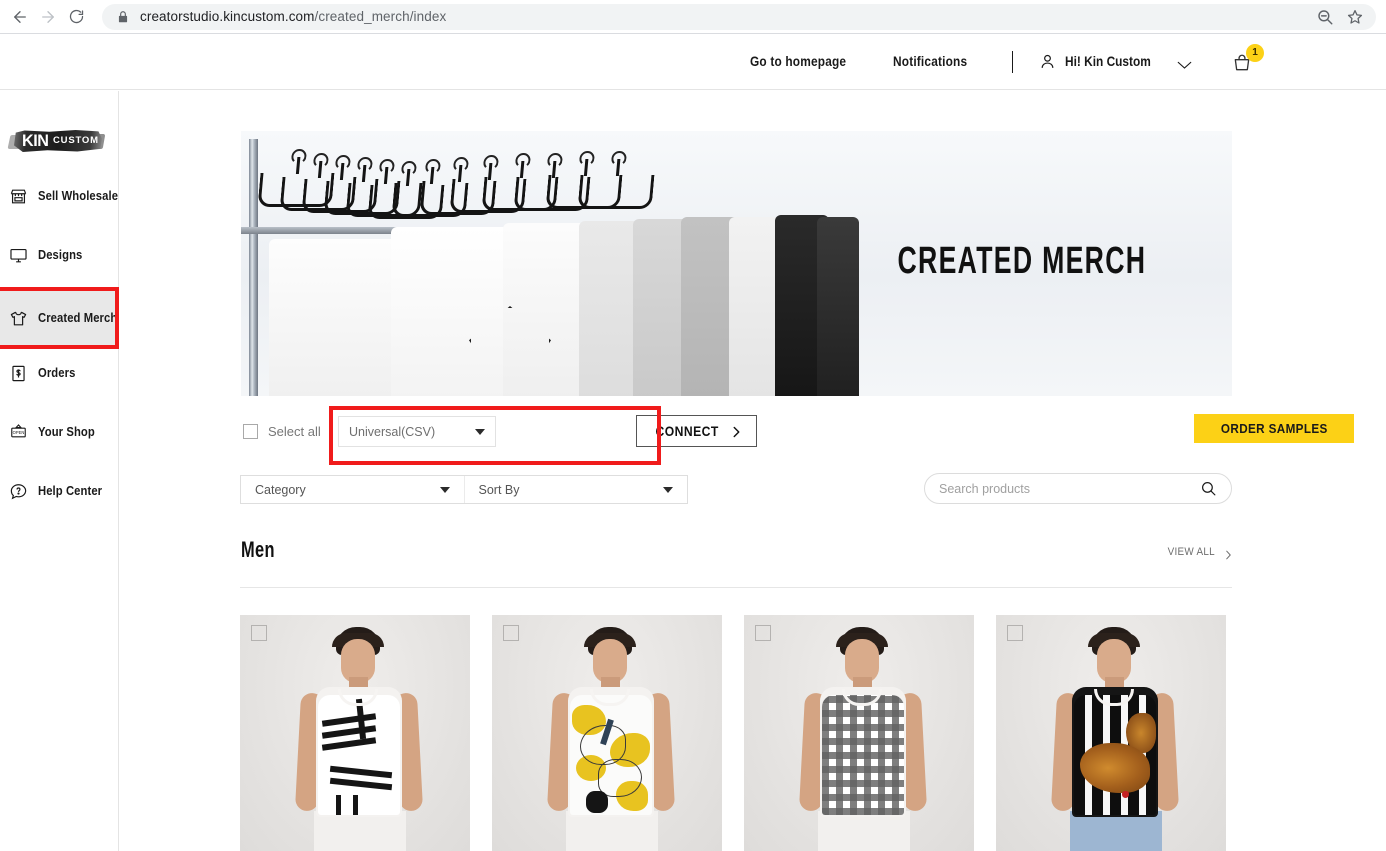 This screenshot has height=851, width=1386. What do you see at coordinates (18, 255) in the screenshot?
I see `monitor-icon` at bounding box center [18, 255].